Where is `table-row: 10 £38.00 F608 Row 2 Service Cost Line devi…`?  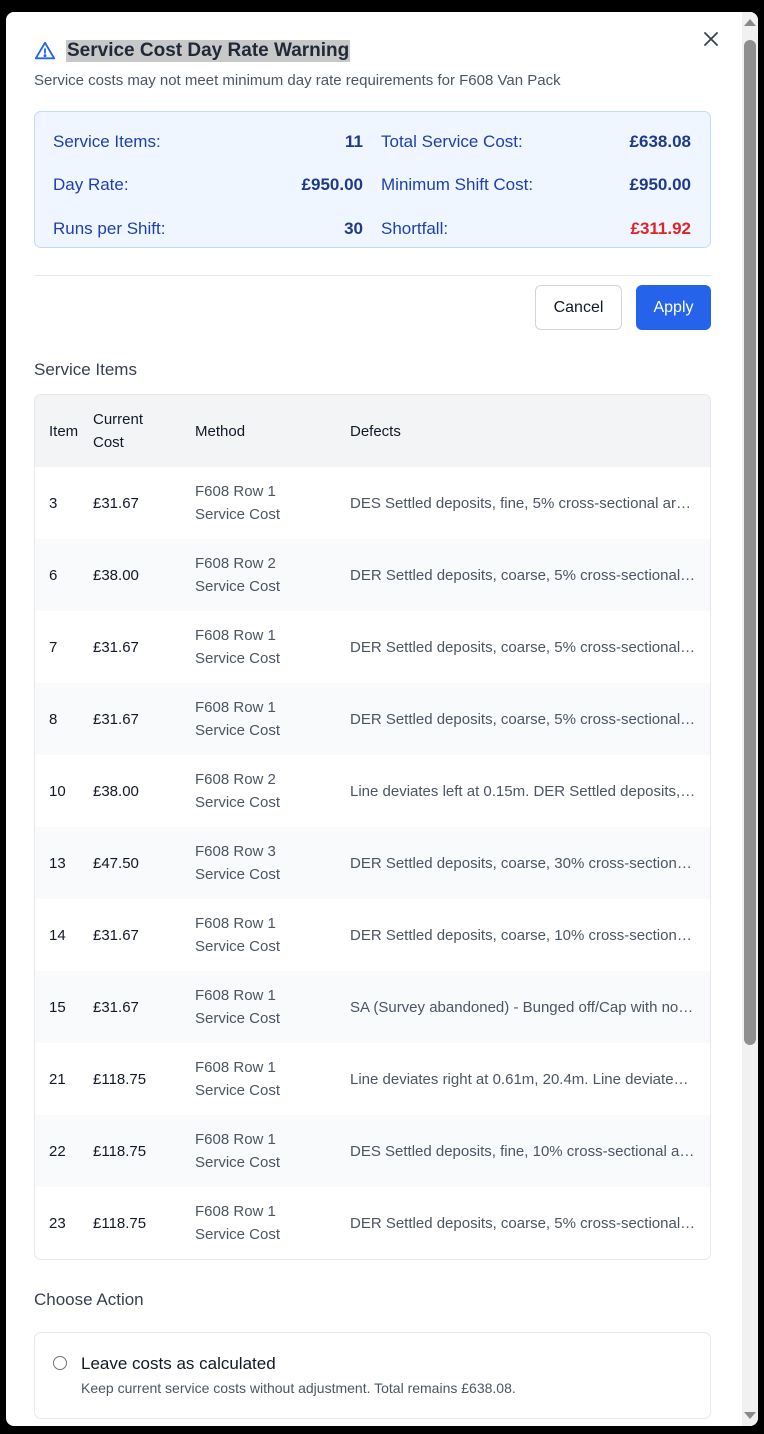
table-row: 10 £38.00 F608 Row 2 Service Cost Line devi… is located at coordinates (372, 791).